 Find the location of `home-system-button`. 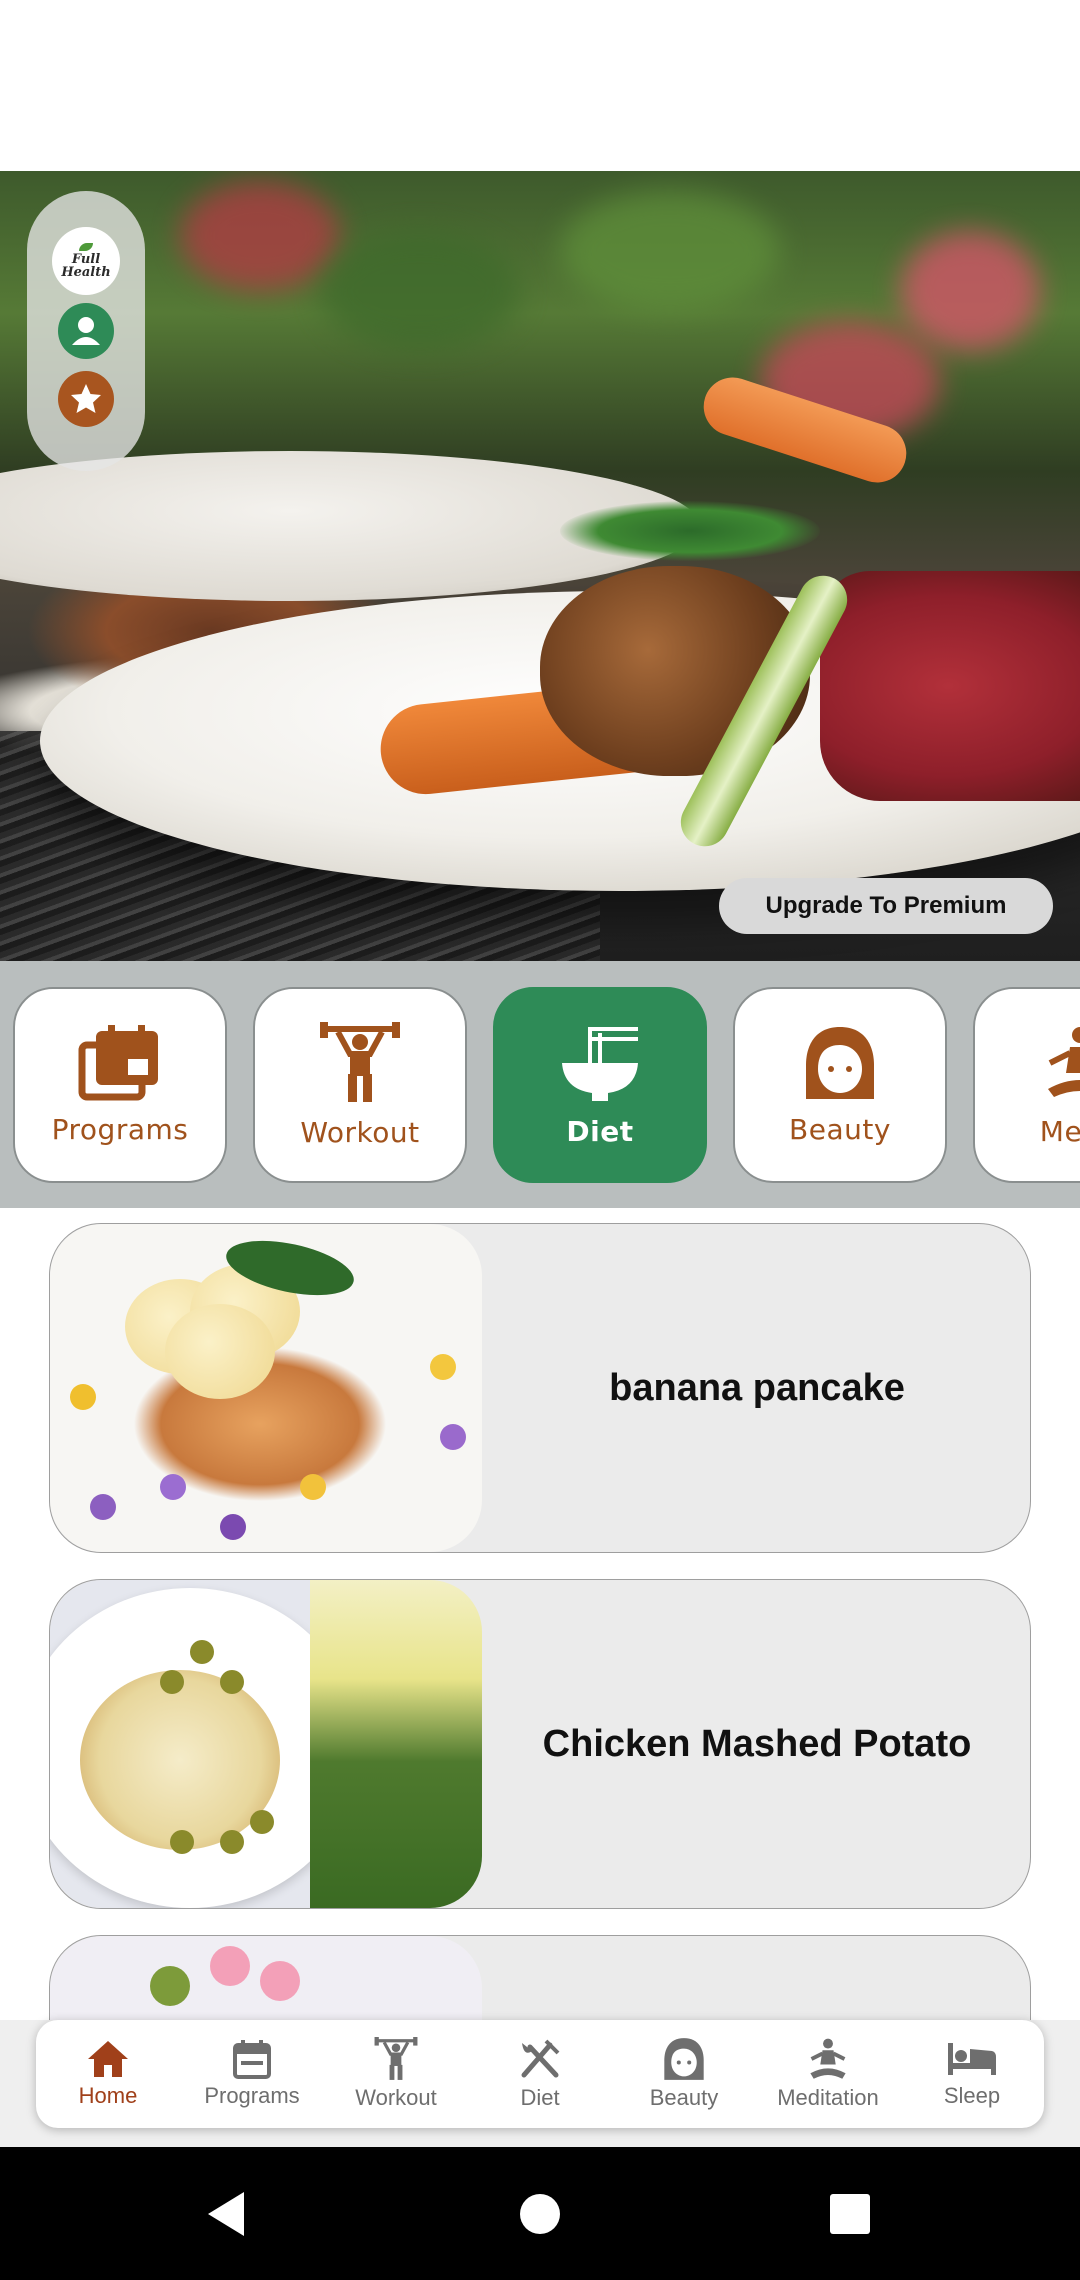

home-system-button is located at coordinates (540, 2213).